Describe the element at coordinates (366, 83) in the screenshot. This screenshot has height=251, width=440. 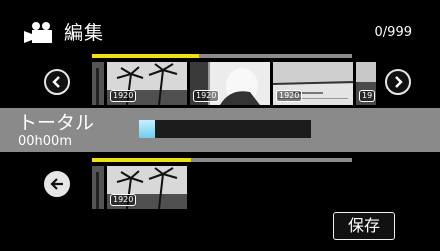
I see `thumbnail-partial-right: 19` at that location.